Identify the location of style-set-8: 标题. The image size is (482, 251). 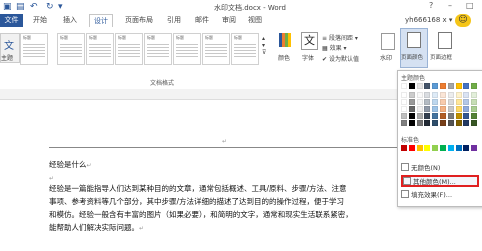
(245, 49).